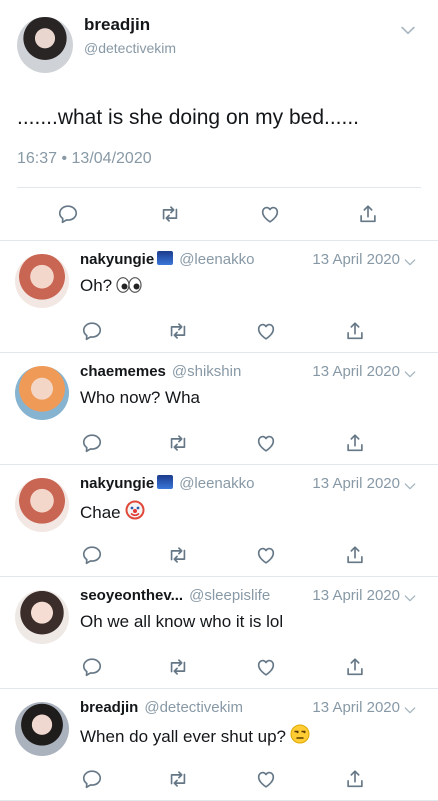  I want to click on handle: @sleepislife, so click(229, 595).